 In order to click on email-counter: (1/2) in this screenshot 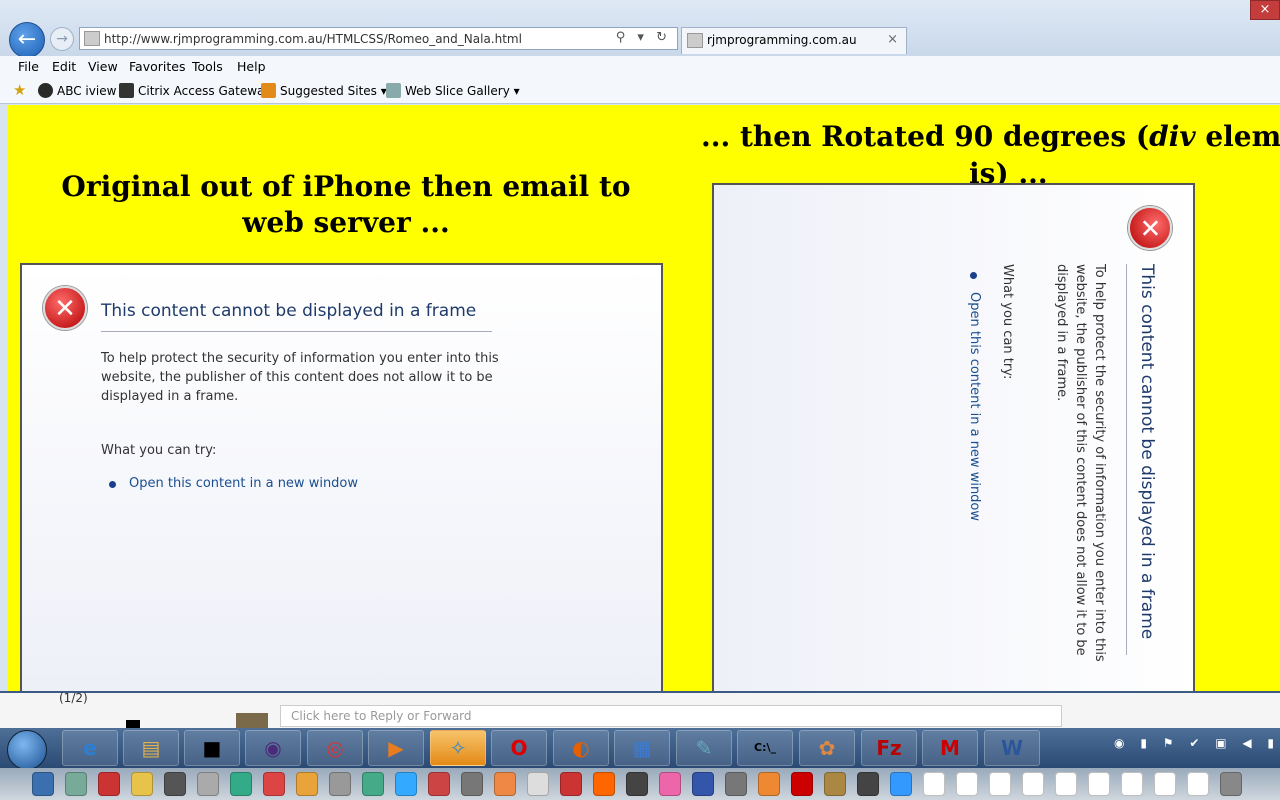, I will do `click(73, 698)`.